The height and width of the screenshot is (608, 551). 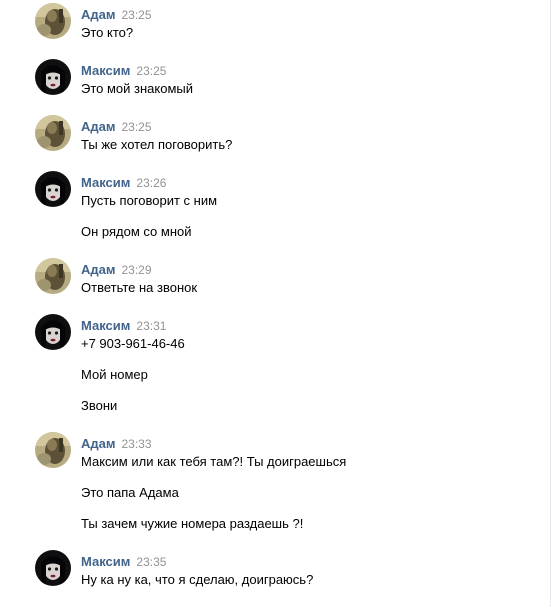 I want to click on message-time: 23:35, so click(x=151, y=562).